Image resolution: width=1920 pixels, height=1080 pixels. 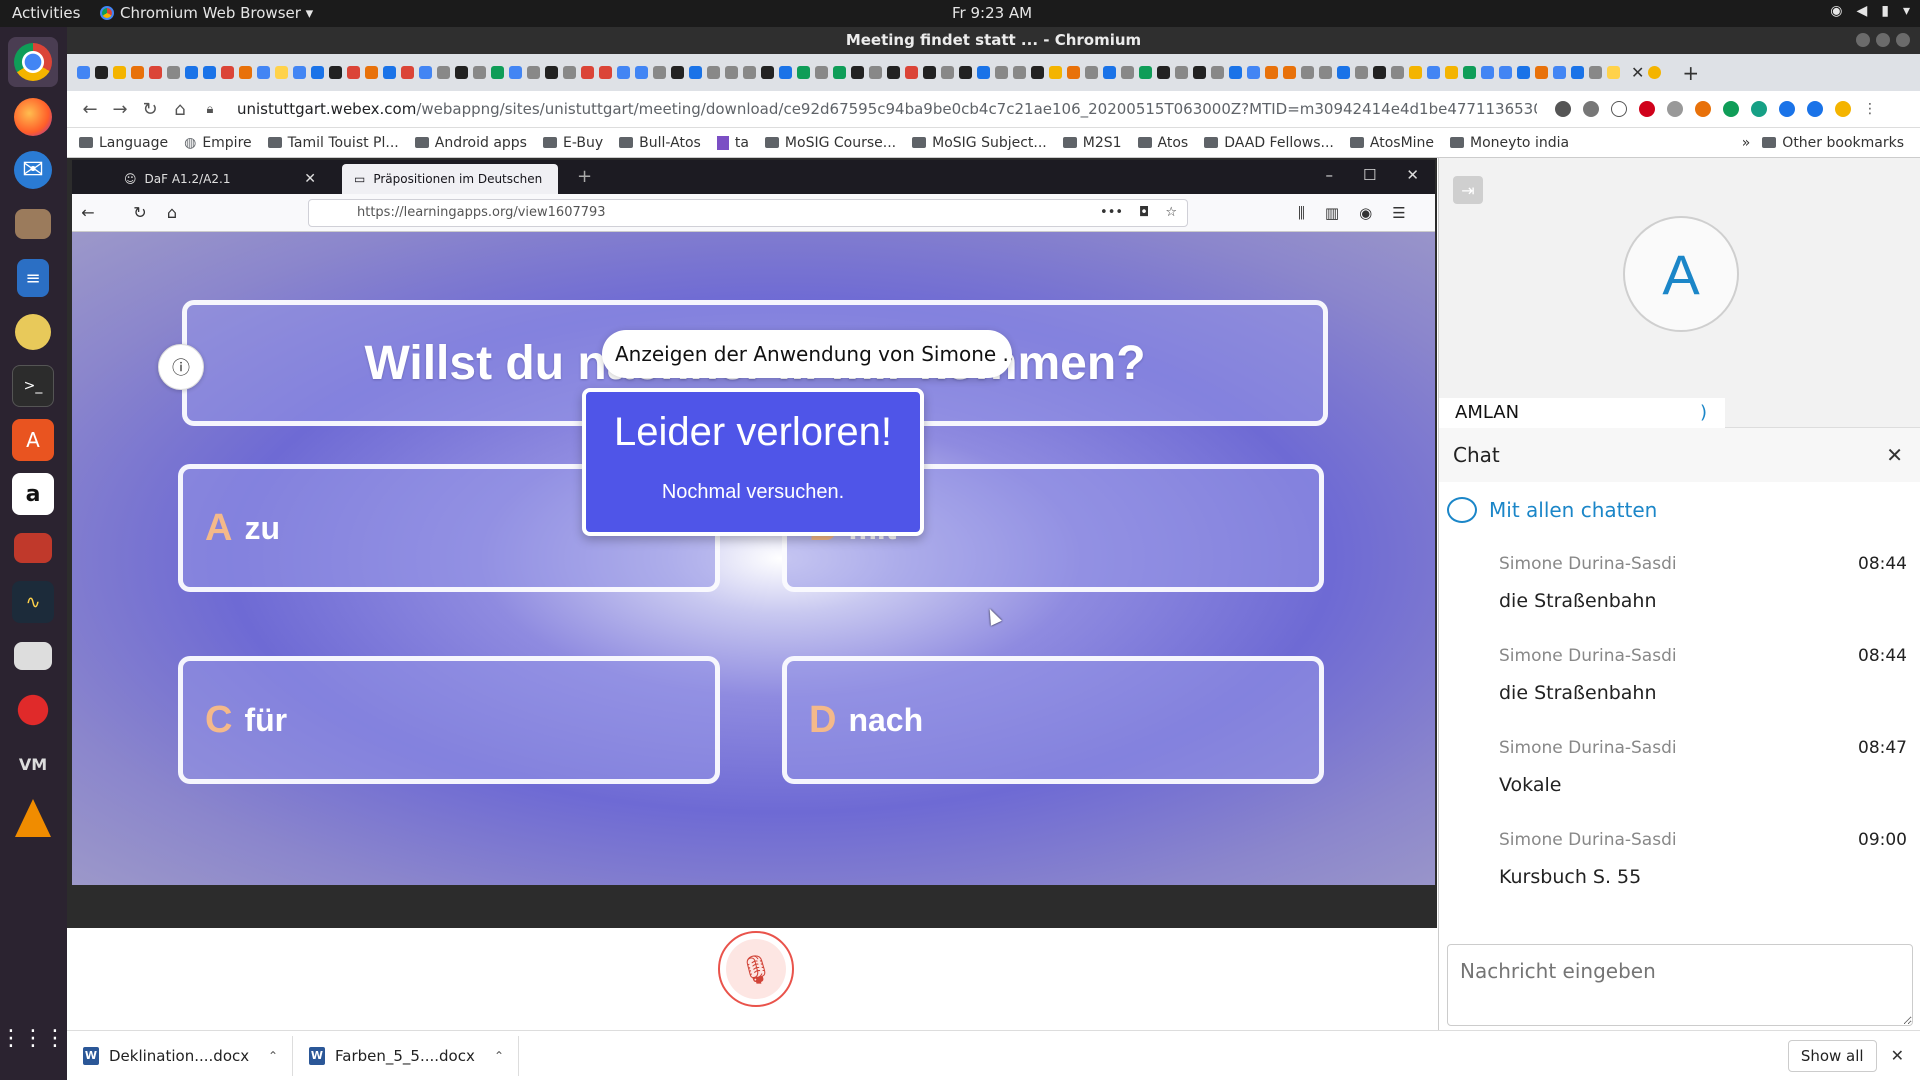 I want to click on firefox-tab-active: ▭ Präpositionen im Deutschen, so click(x=450, y=179).